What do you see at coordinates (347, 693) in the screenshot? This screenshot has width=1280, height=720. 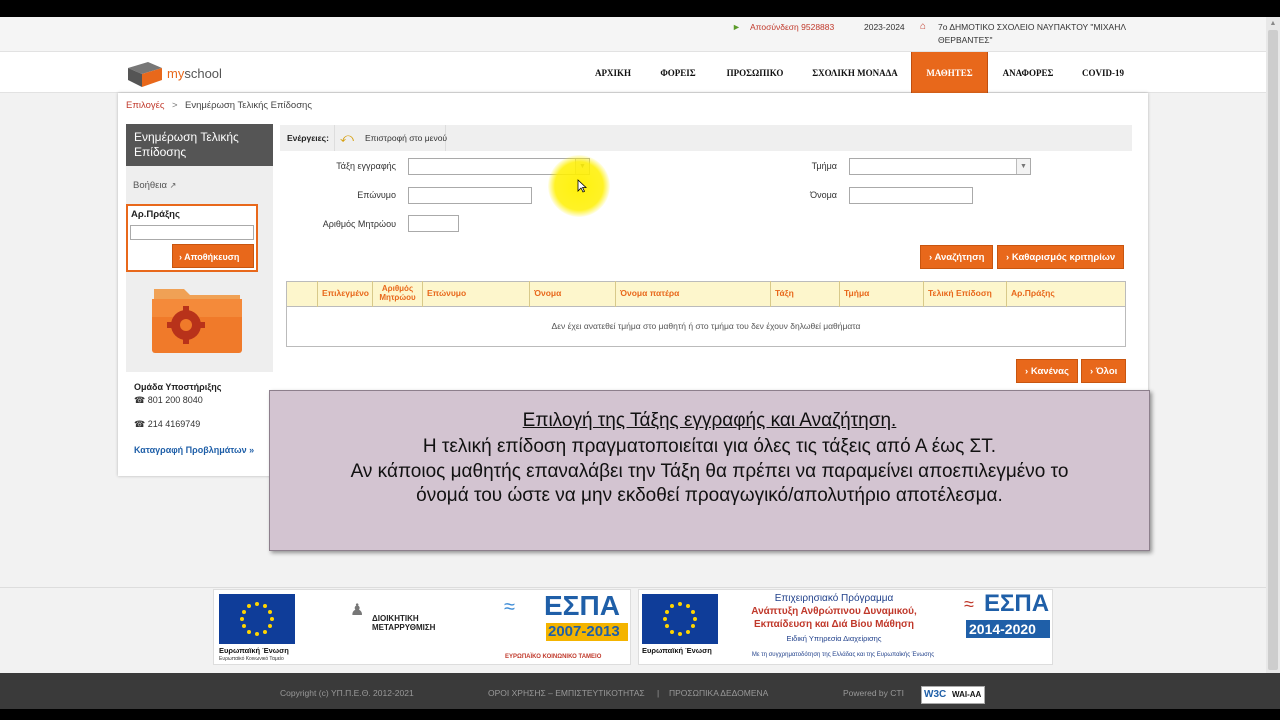 I see `copyright: Copyright (c) ΥΠ.Π.Ε.Θ. 2012-2021` at bounding box center [347, 693].